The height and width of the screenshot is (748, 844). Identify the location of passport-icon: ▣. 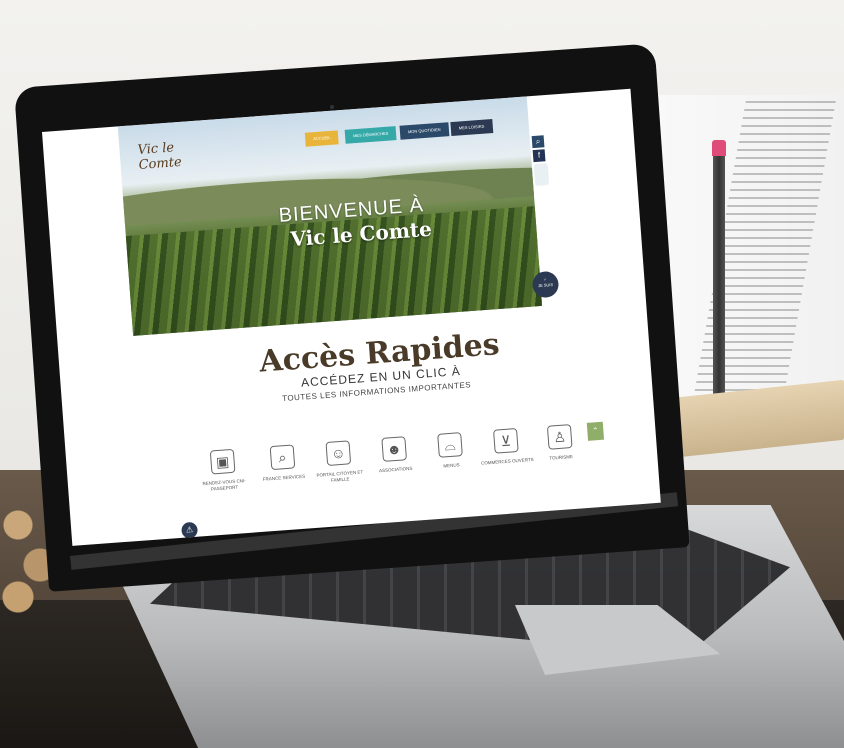
(222, 461).